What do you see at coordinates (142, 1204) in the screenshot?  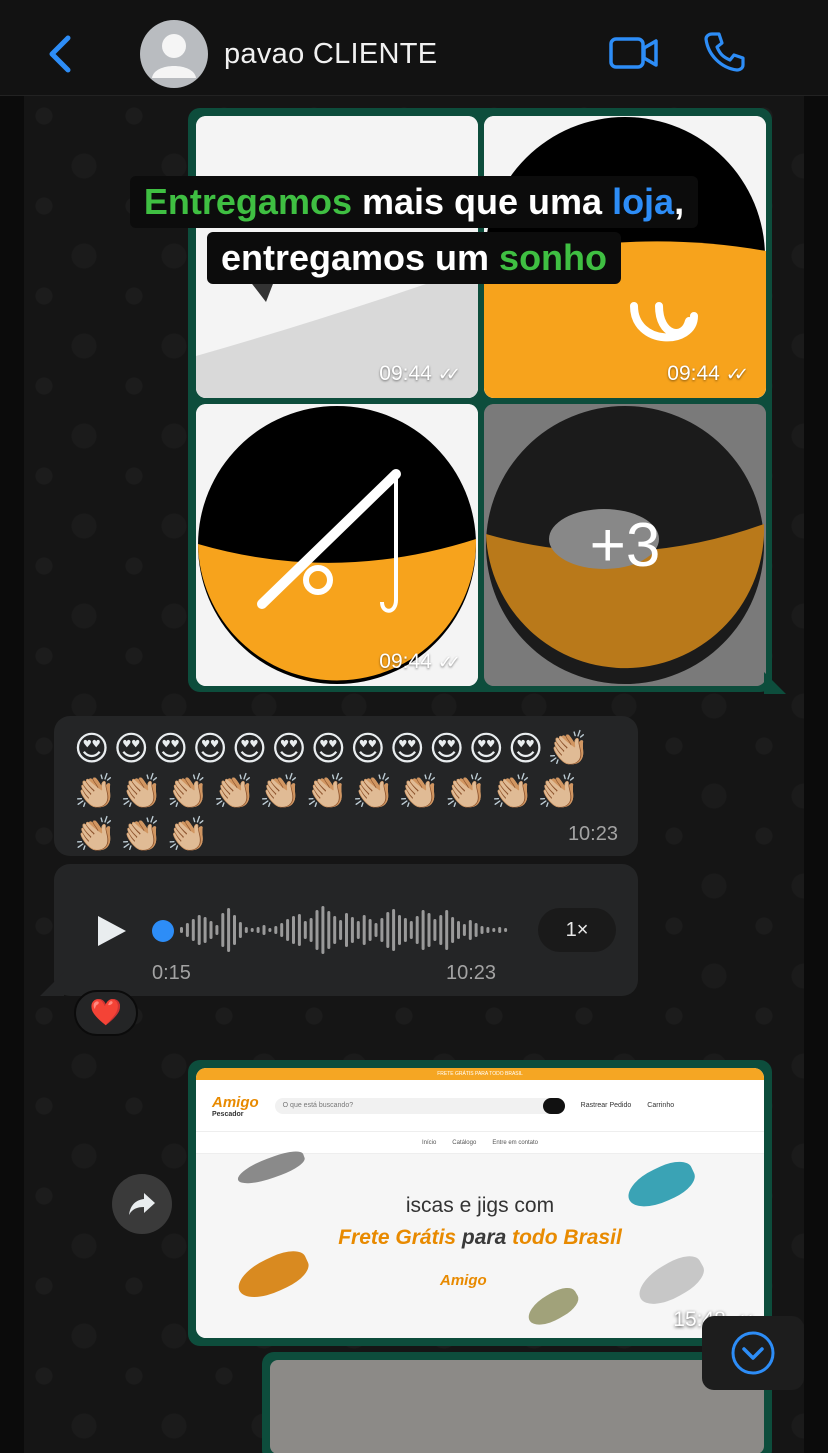 I see `forward-button` at bounding box center [142, 1204].